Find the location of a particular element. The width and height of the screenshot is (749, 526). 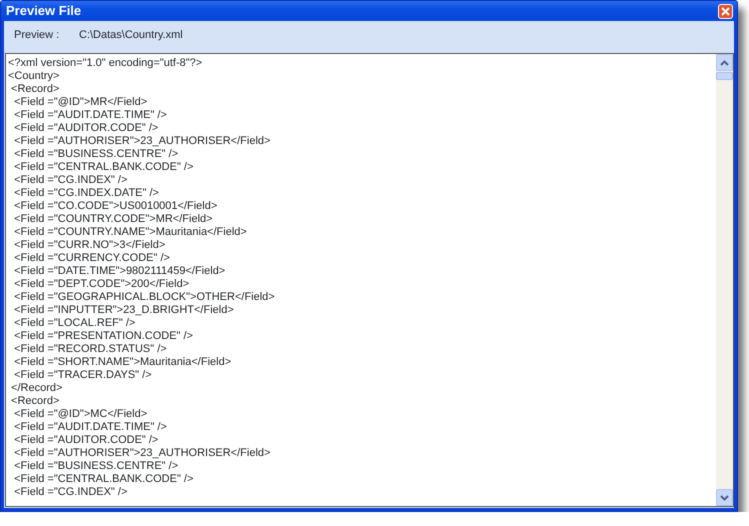

code-line: <Field ="SHORT.NAME">Mauritania</Field> is located at coordinates (122, 362).